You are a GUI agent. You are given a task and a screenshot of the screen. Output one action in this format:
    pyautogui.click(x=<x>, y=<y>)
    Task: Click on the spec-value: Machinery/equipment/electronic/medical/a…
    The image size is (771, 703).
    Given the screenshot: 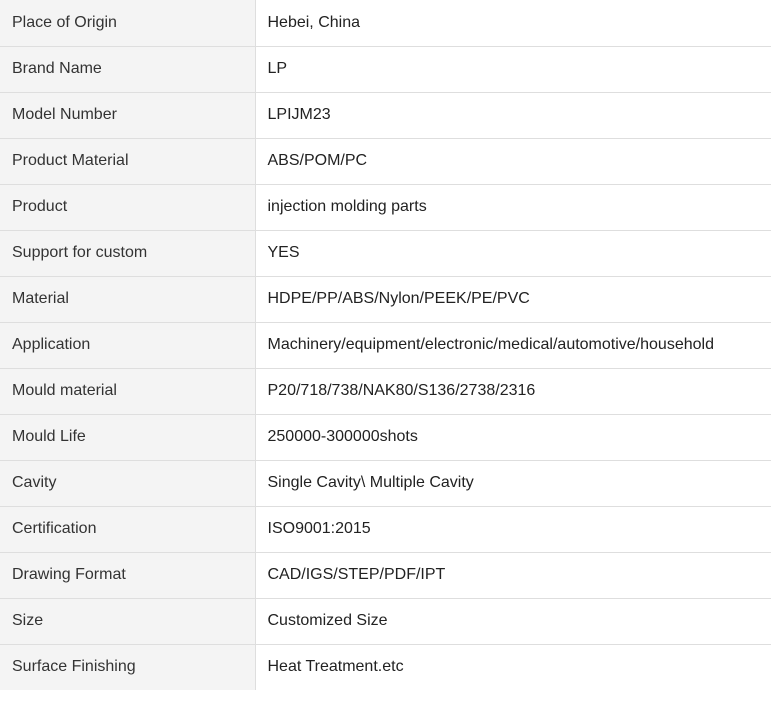 What is the action you would take?
    pyautogui.click(x=513, y=345)
    